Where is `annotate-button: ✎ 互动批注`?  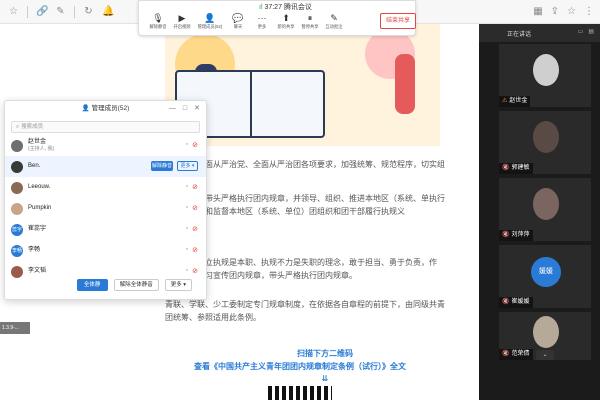
annotate-button: ✎ 互动批注 is located at coordinates (334, 21).